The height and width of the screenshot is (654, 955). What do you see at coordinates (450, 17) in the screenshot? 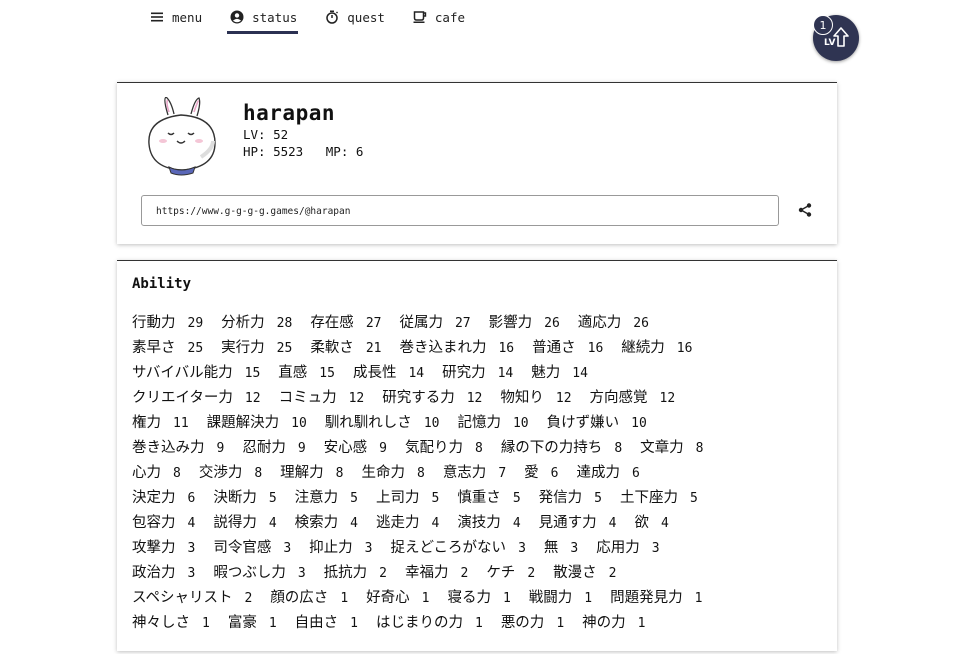
I see `tab-cafe-label: cafe` at bounding box center [450, 17].